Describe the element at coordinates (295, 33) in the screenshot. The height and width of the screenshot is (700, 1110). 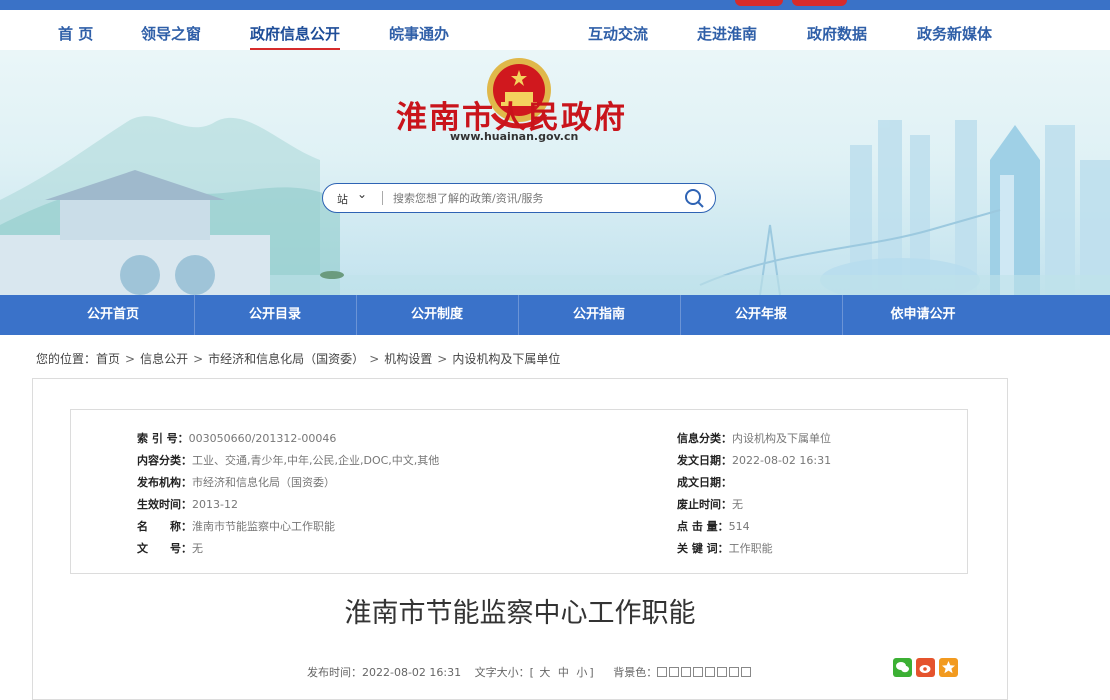
I see `main-nav-item: 政府信息公开` at that location.